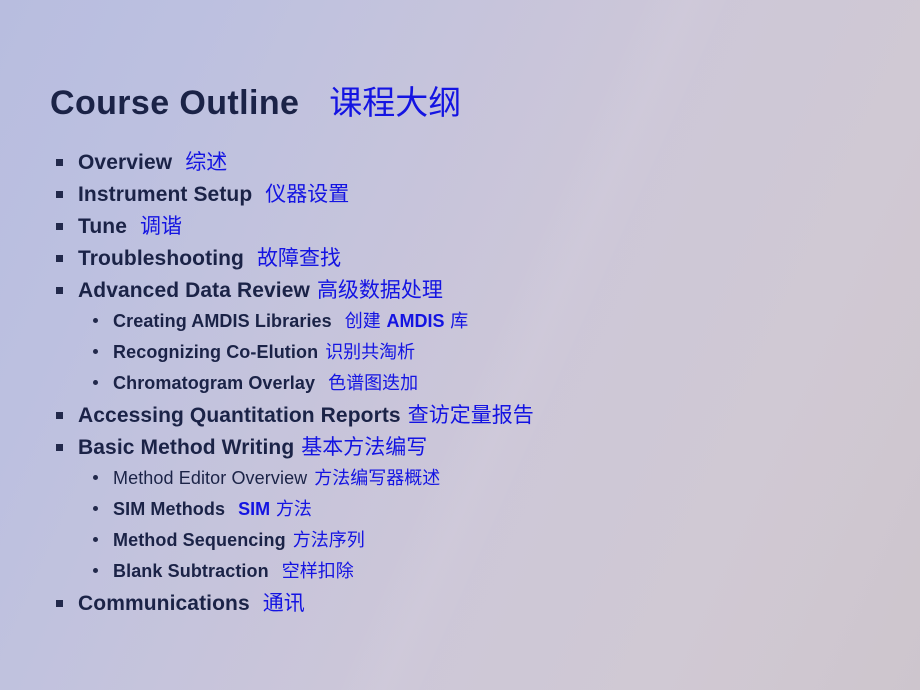 This screenshot has height=690, width=920. Describe the element at coordinates (373, 383) in the screenshot. I see `outline-item-chinese: 色谱图迭加` at that location.